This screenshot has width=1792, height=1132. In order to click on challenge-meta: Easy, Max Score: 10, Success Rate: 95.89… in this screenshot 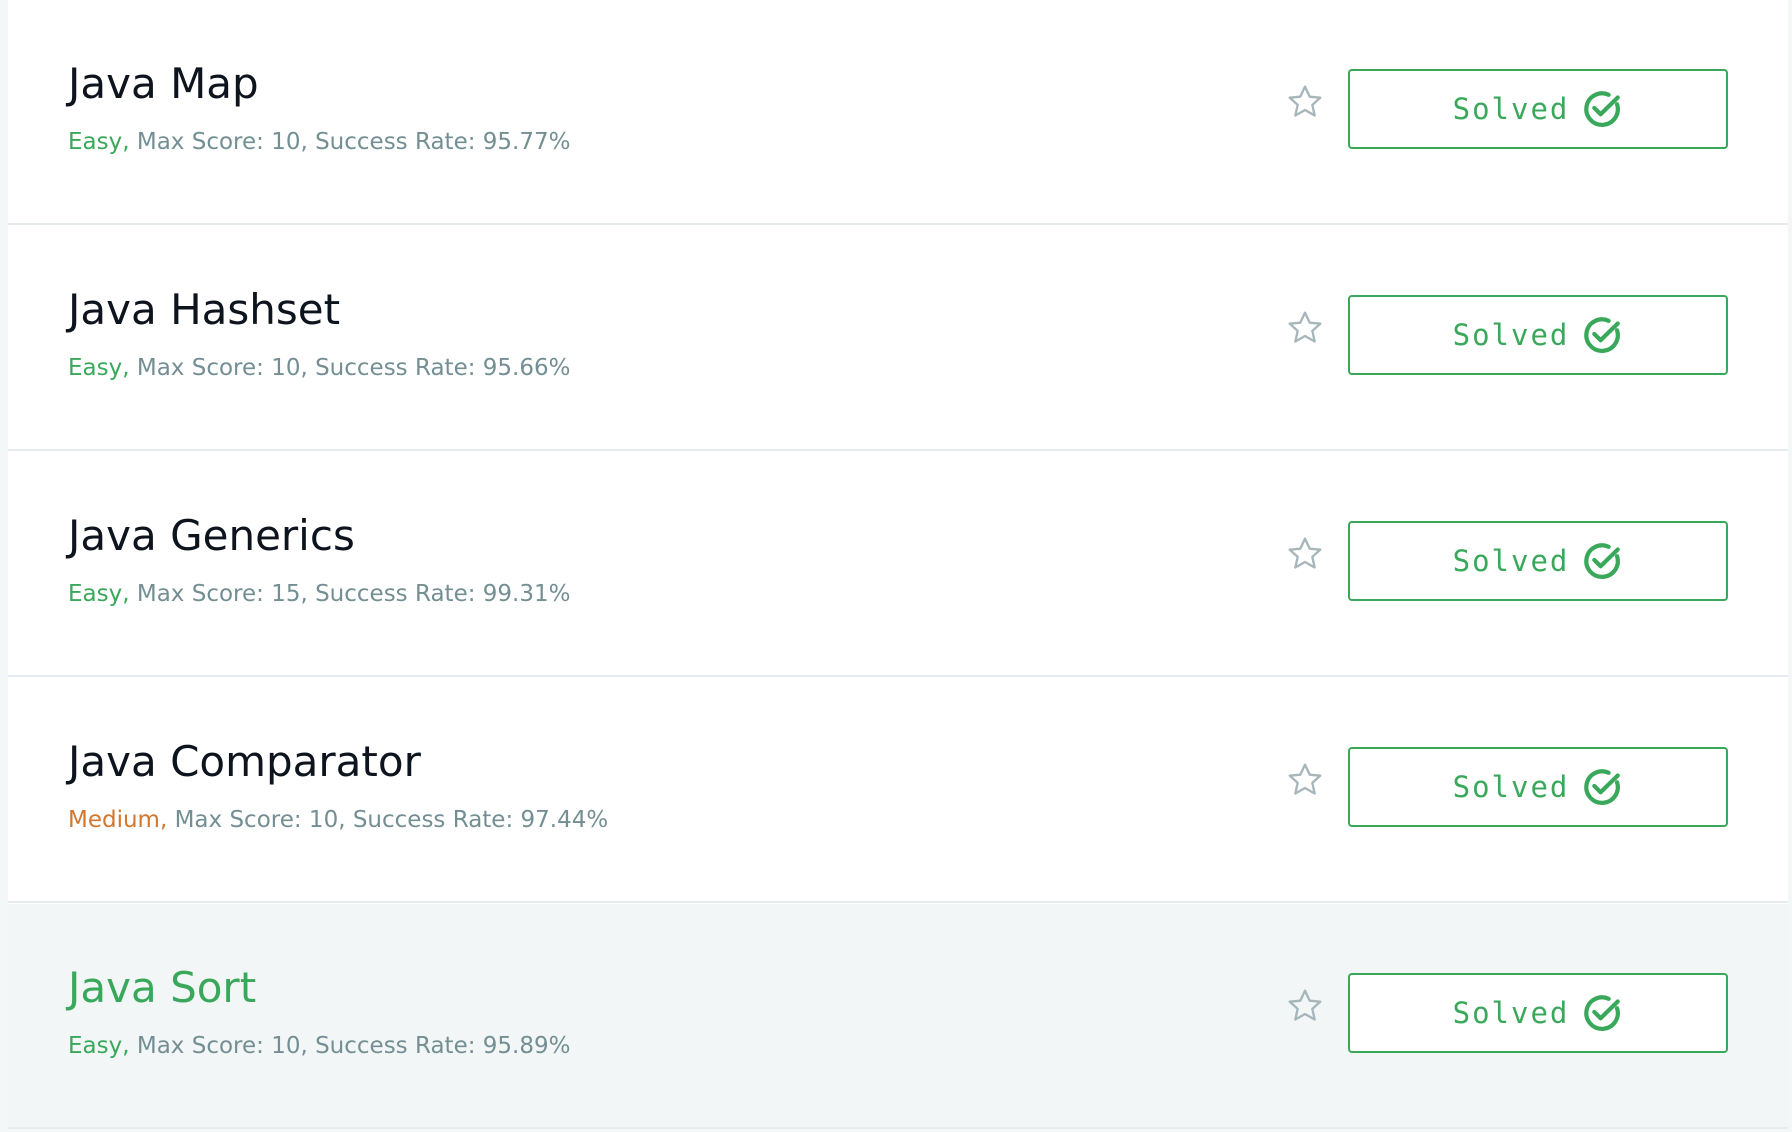, I will do `click(319, 1046)`.